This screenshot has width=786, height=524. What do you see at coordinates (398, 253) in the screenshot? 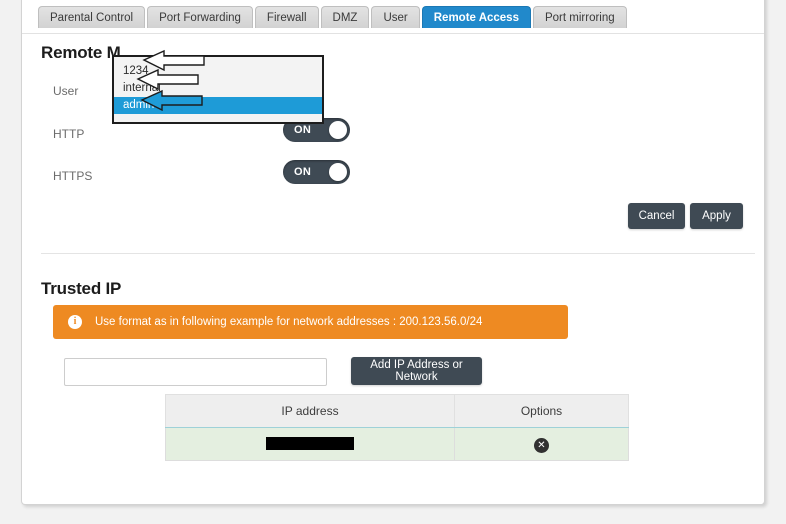
I see `section-divider` at bounding box center [398, 253].